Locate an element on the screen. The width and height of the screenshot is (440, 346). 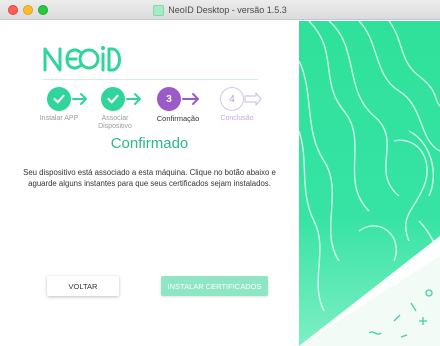
step-label: Conclusão is located at coordinates (237, 118).